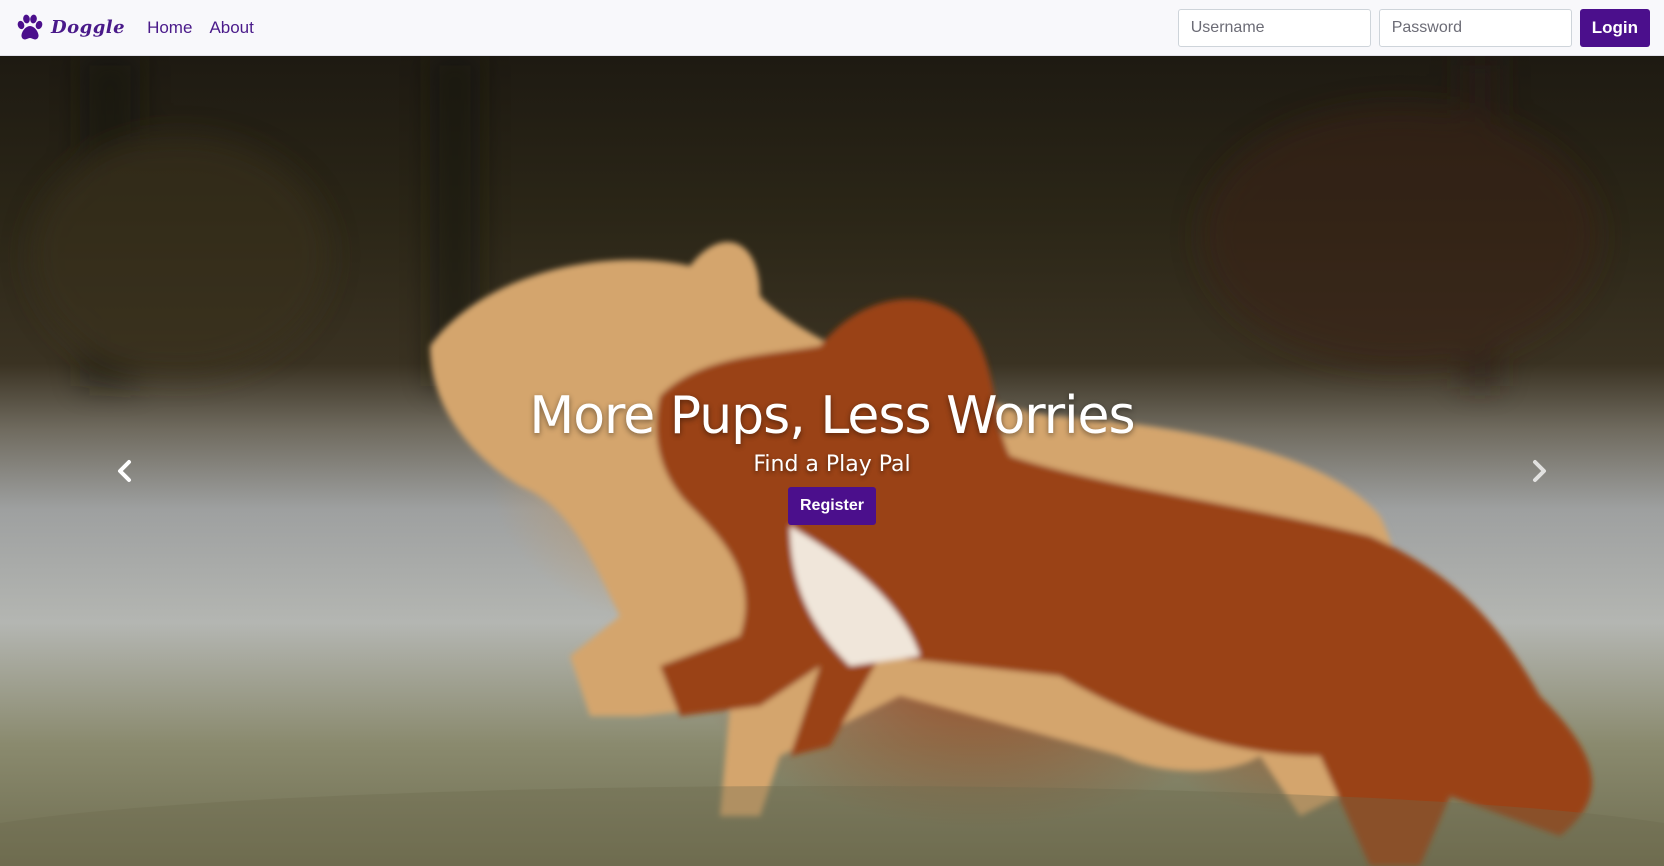 This screenshot has height=866, width=1664. What do you see at coordinates (1614, 27) in the screenshot?
I see `login-button: Login` at bounding box center [1614, 27].